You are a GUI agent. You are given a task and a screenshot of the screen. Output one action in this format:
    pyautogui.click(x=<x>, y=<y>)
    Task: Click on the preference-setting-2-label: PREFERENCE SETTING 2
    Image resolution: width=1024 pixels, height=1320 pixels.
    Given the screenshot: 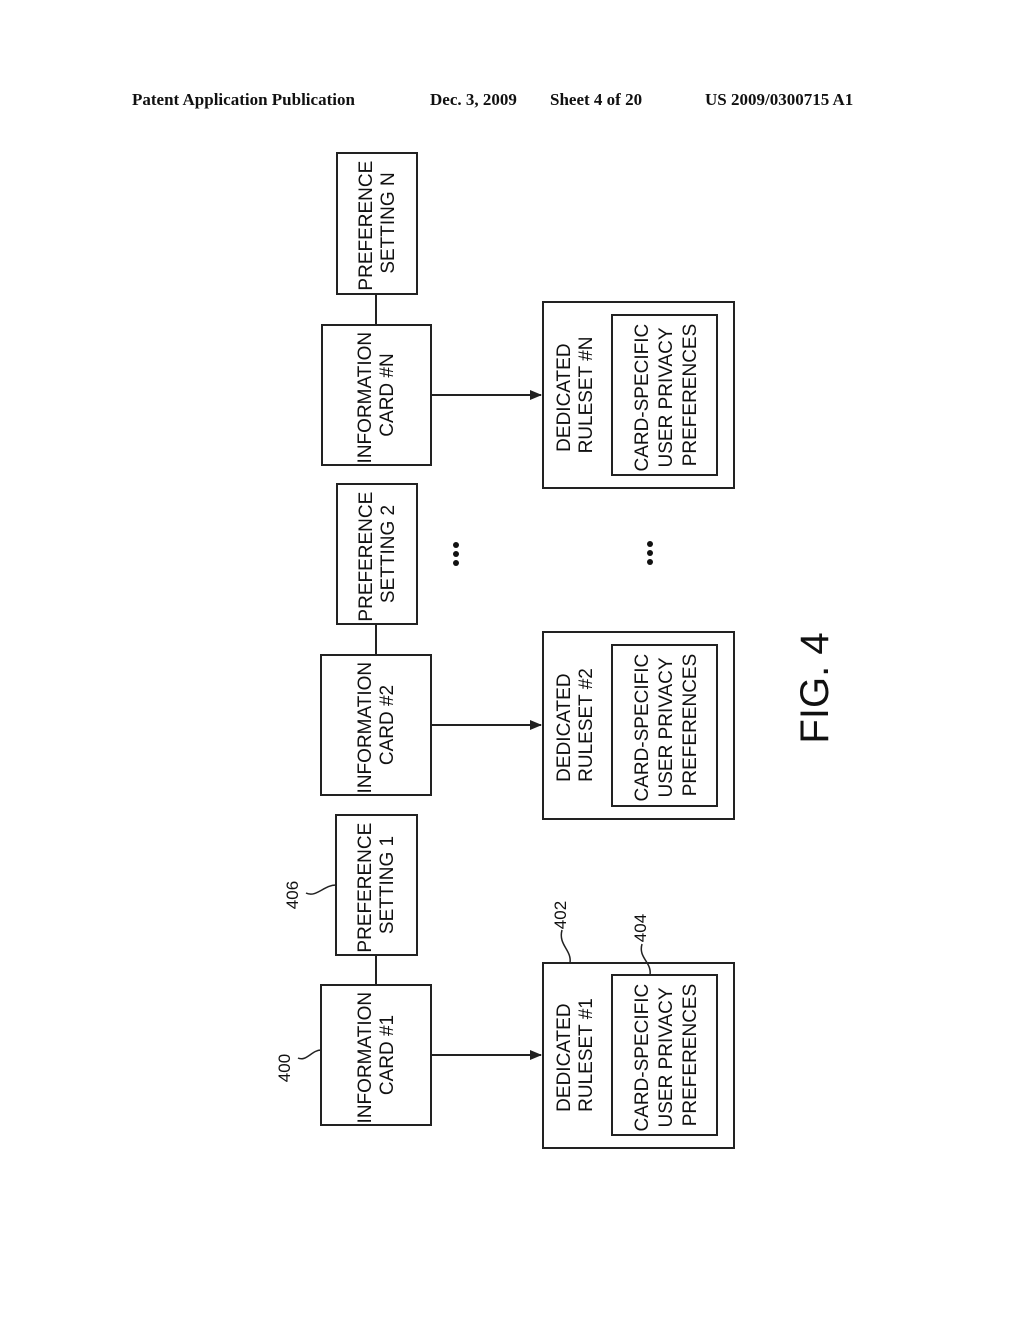 What is the action you would take?
    pyautogui.click(x=377, y=553)
    